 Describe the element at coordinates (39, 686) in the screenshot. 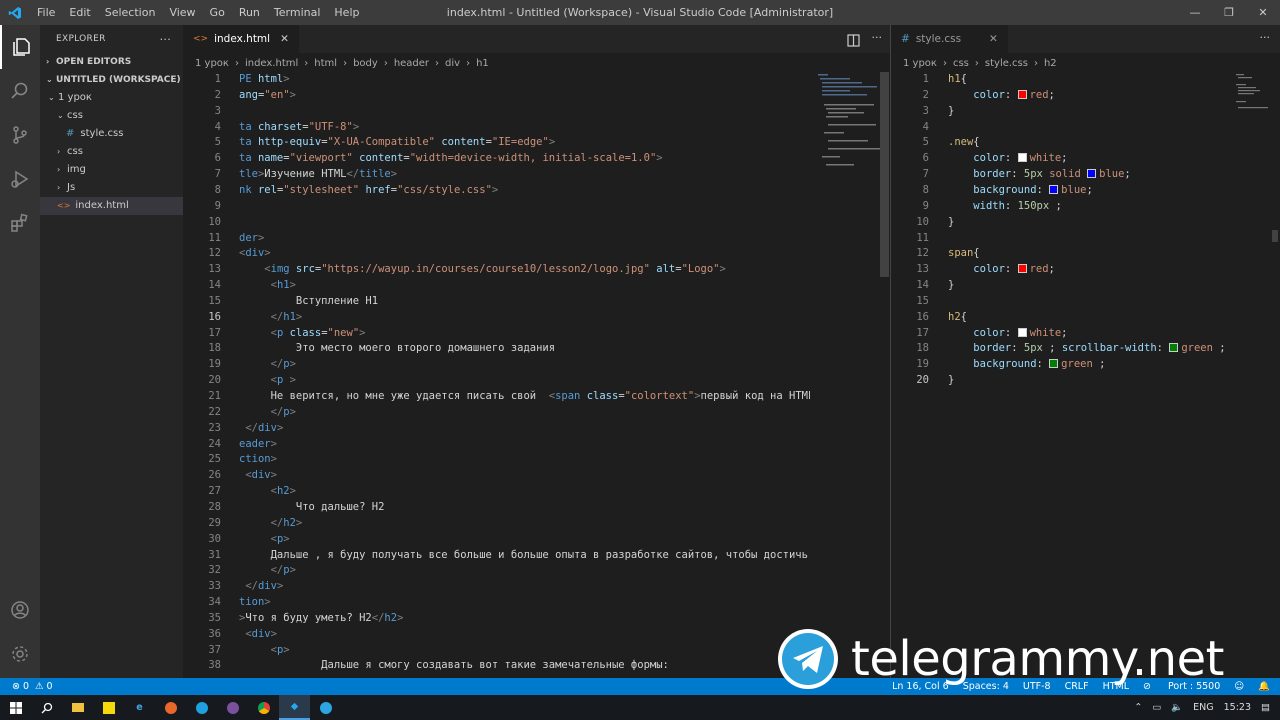

I see `warnings-icon: ⚠` at that location.